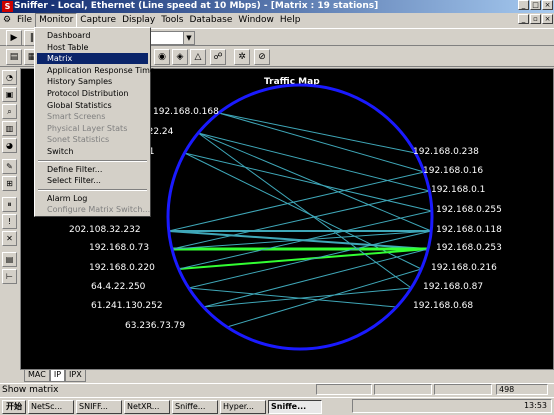 This screenshot has width=554, height=415. Describe the element at coordinates (469, 248) in the screenshot. I see `host-label-right: 192.168.0.253` at that location.